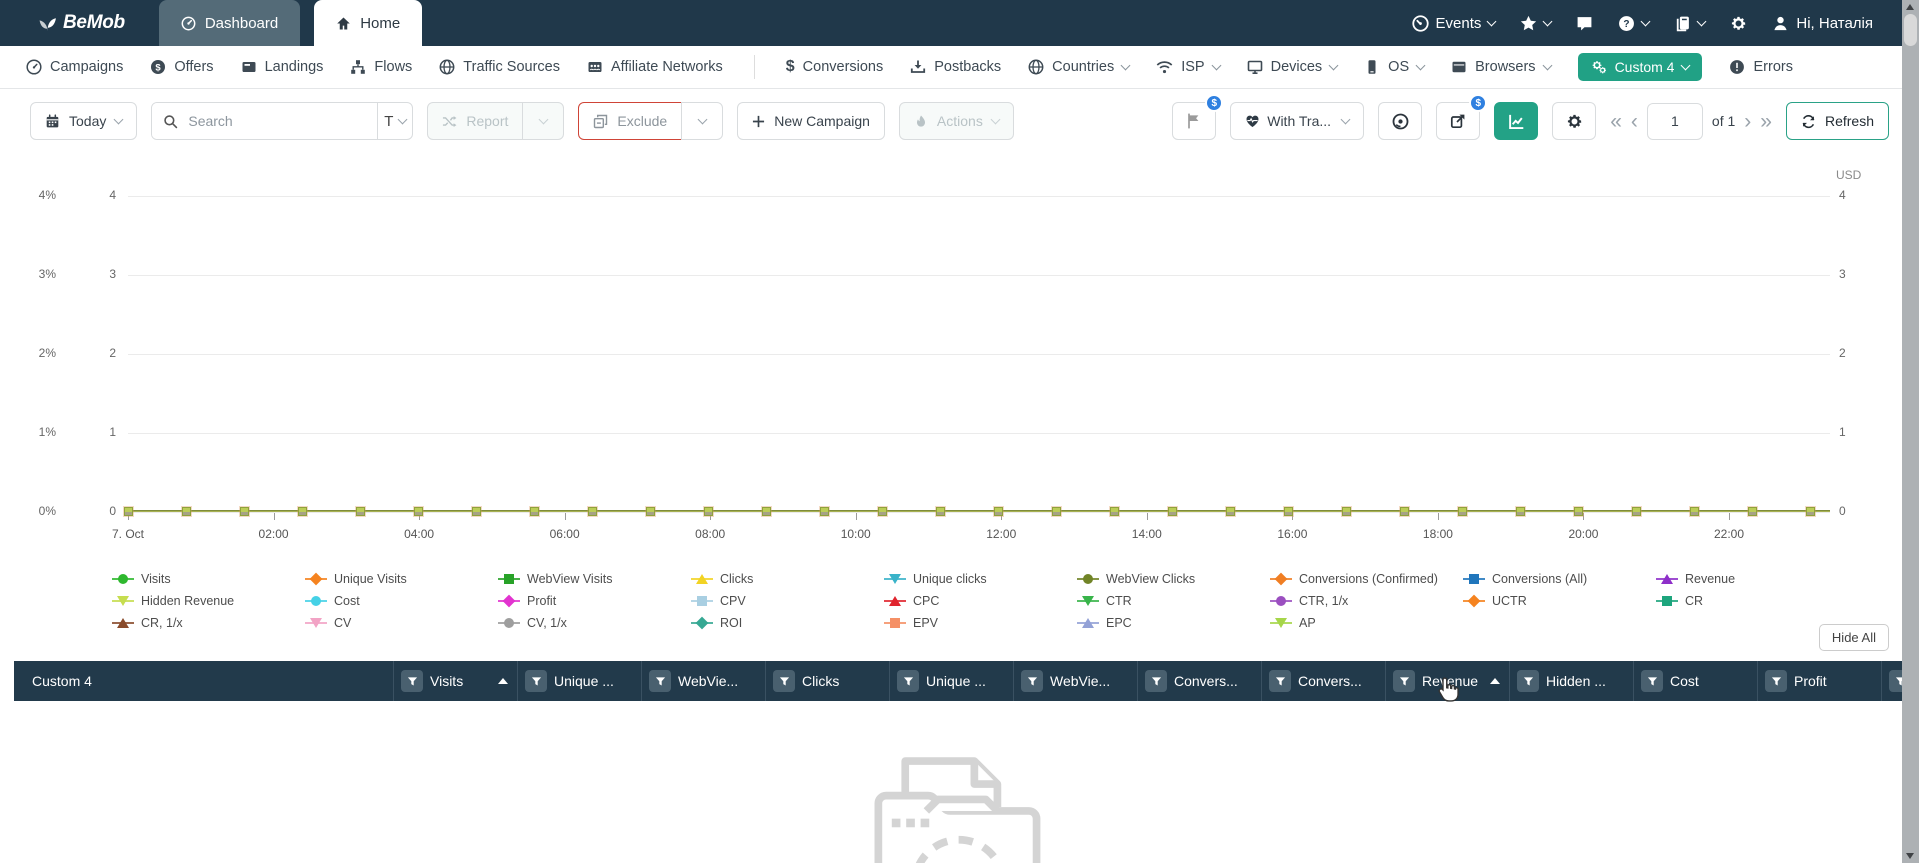 This screenshot has width=1919, height=863. Describe the element at coordinates (594, 601) in the screenshot. I see `legend-item-profit: Profit` at that location.